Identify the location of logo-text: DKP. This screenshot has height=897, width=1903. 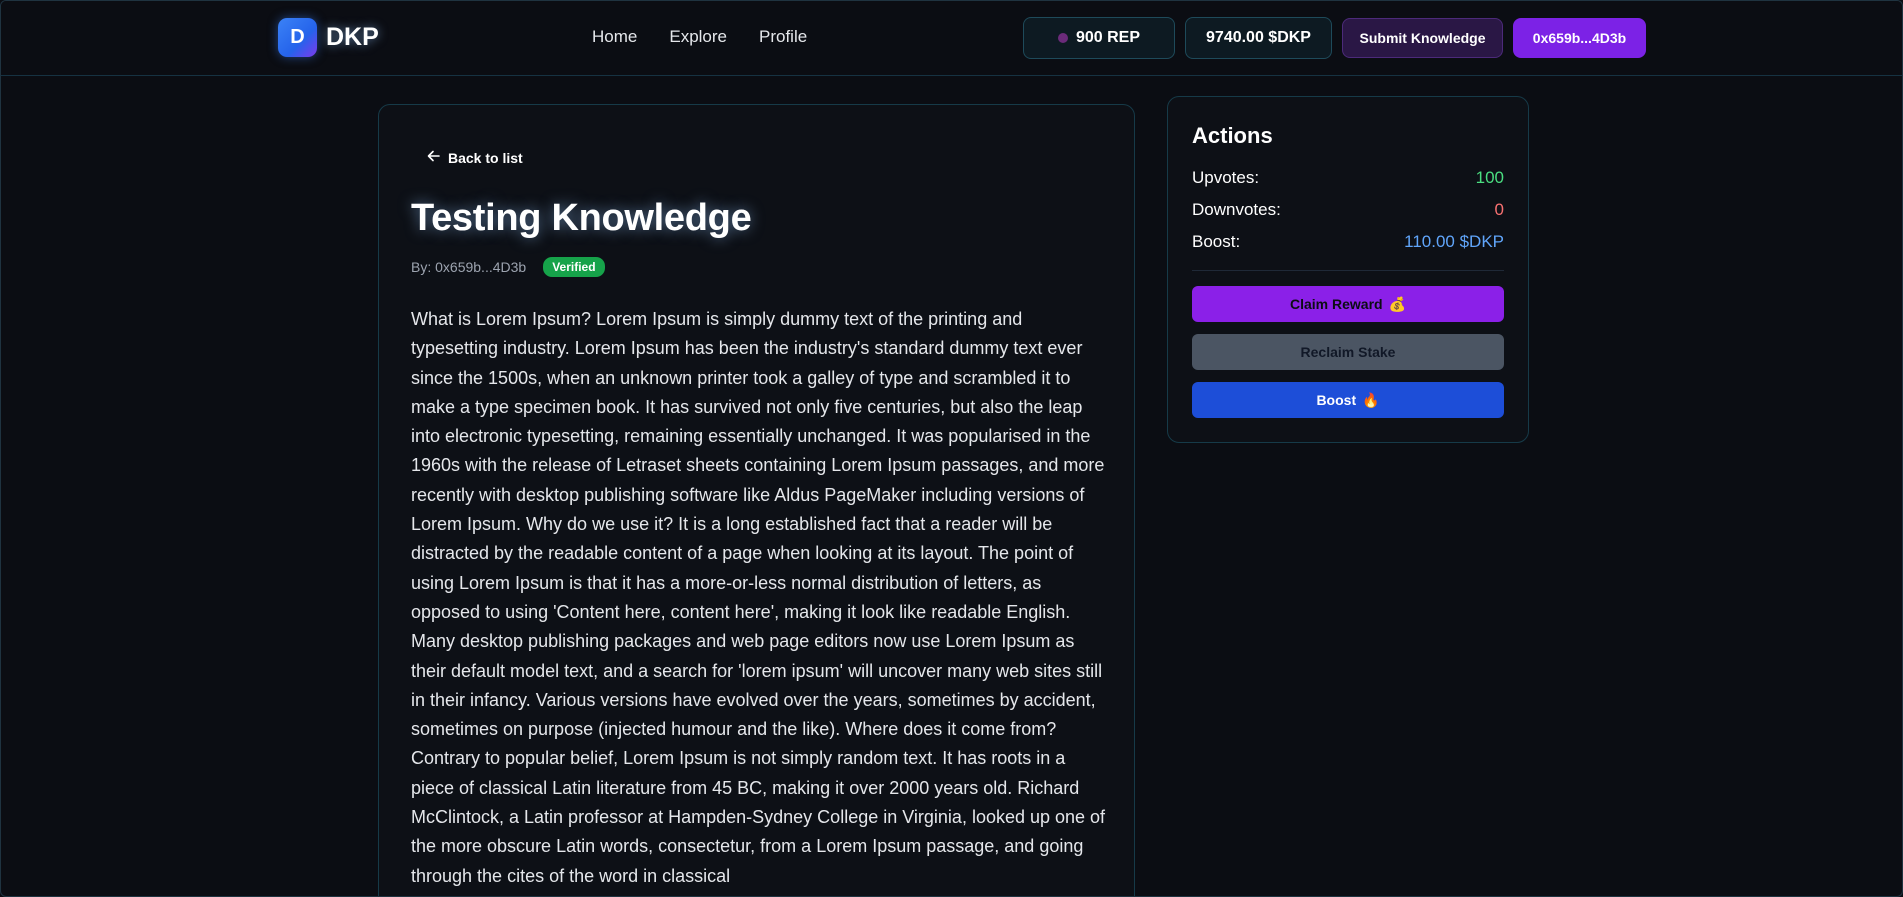
(352, 37).